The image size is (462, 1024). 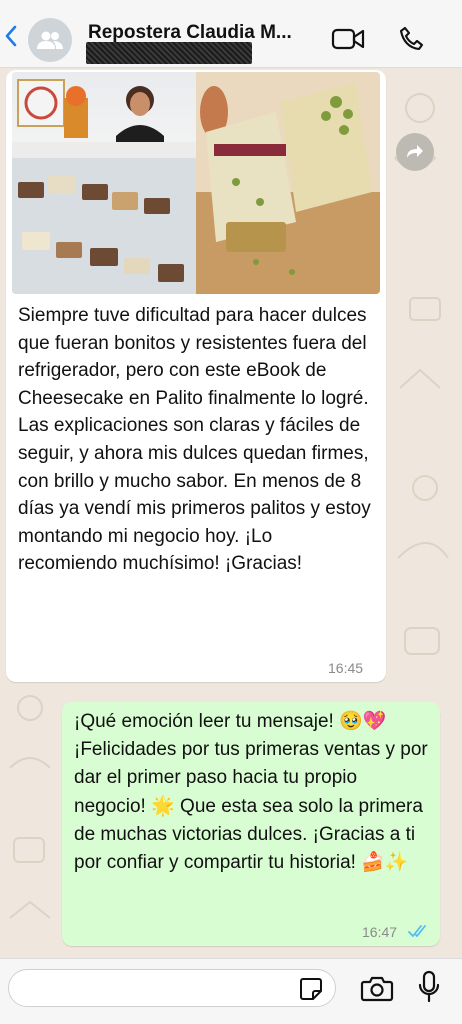 I want to click on video-call-button, so click(x=348, y=39).